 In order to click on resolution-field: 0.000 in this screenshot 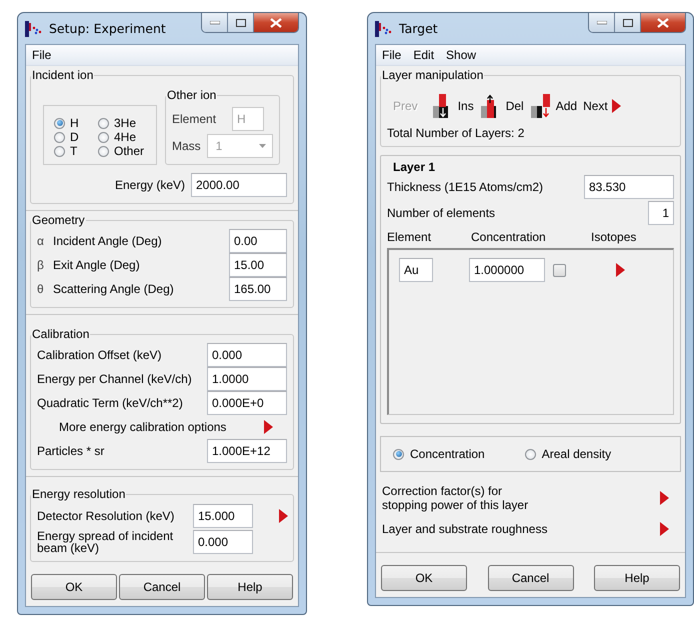, I will do `click(223, 542)`.